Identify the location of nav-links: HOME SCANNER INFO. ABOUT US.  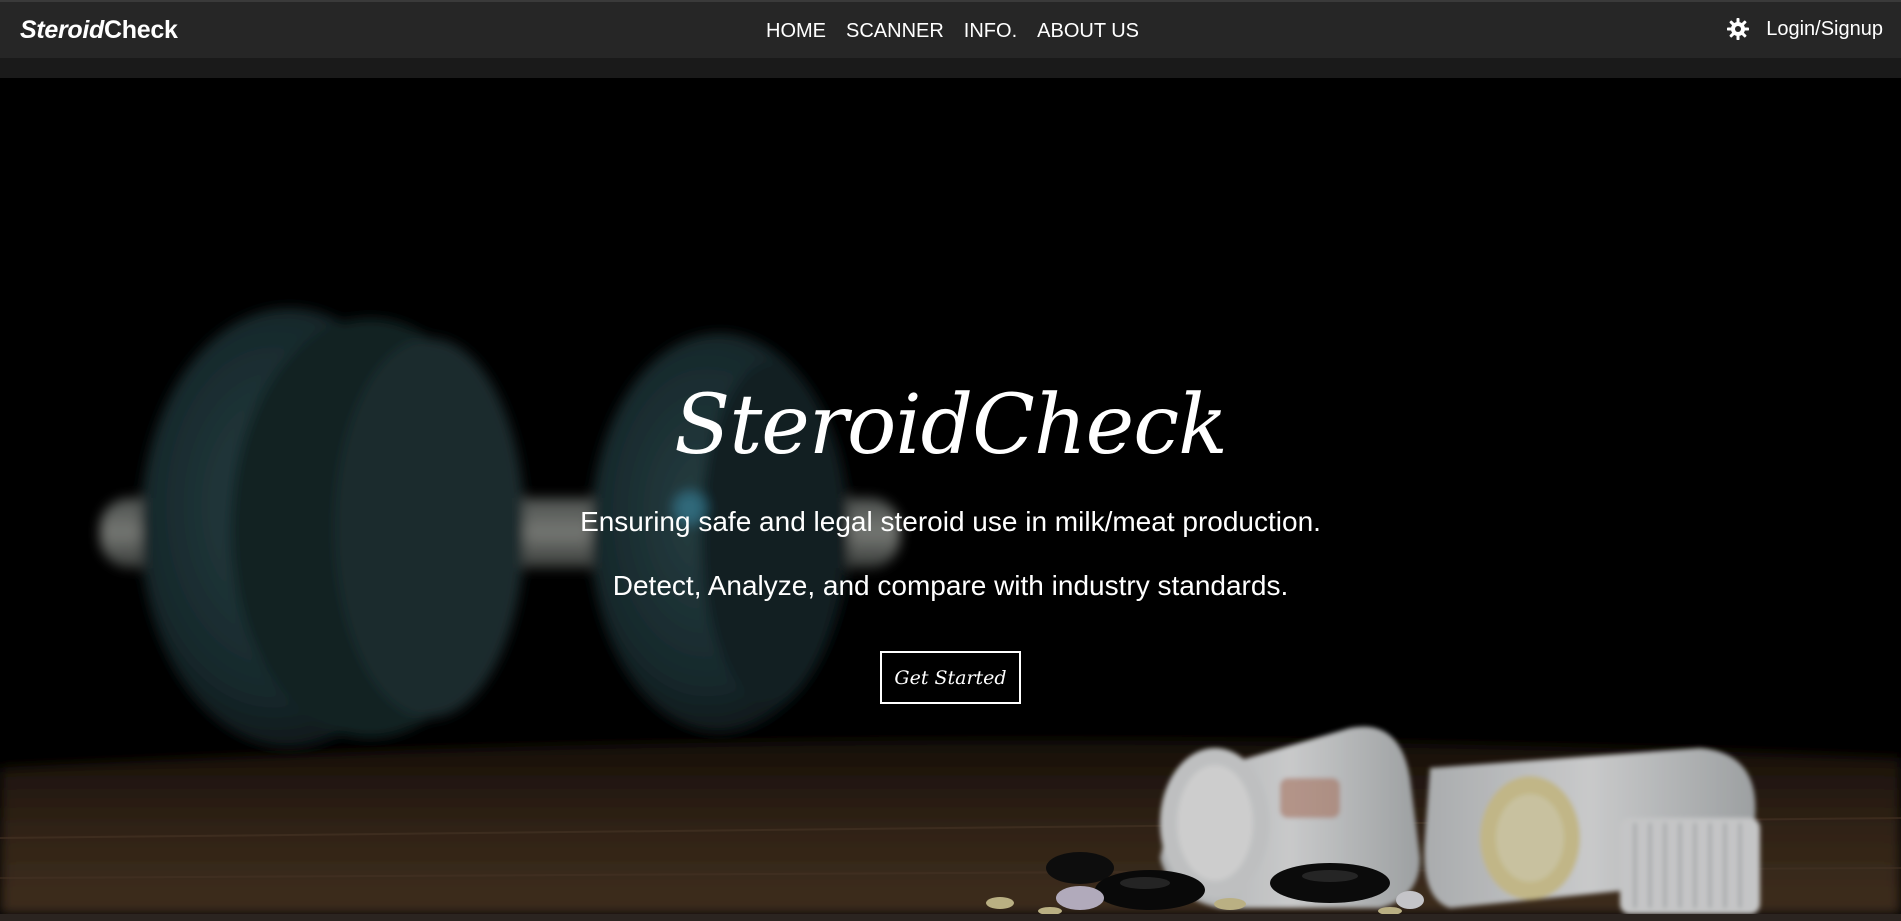
(952, 31).